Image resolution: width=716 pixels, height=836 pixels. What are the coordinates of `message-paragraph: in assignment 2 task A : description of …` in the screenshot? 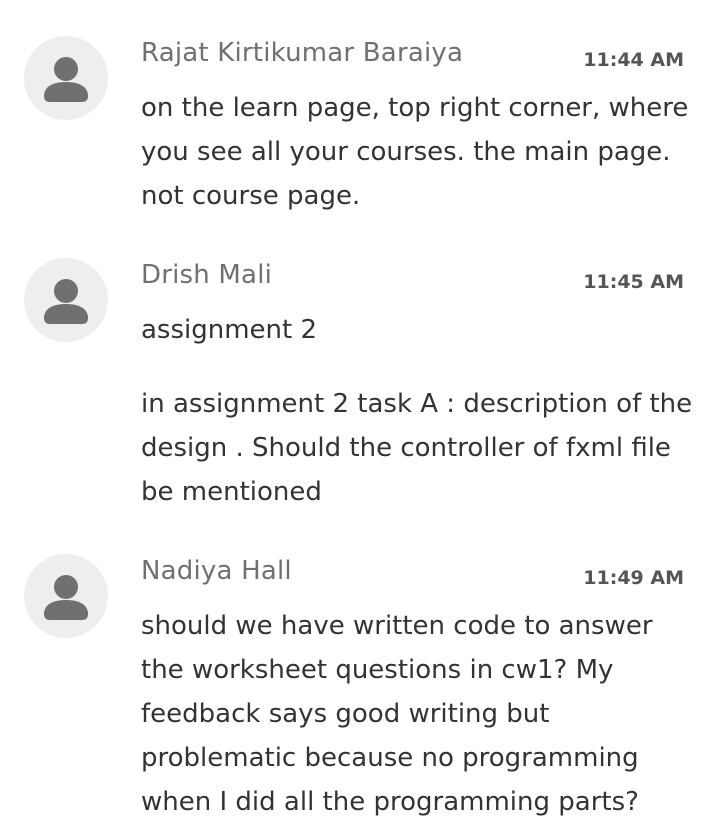 It's located at (417, 448).